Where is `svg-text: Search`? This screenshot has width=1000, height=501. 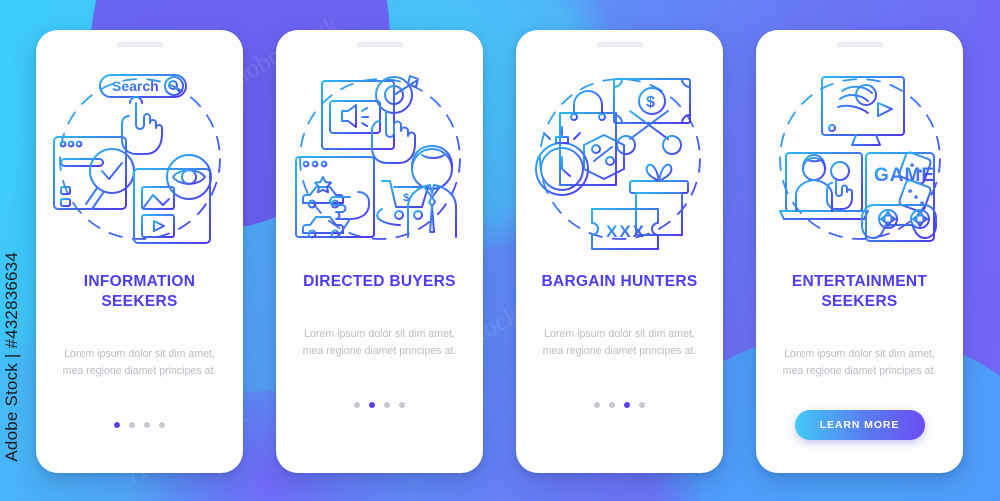
svg-text: Search is located at coordinates (135, 86).